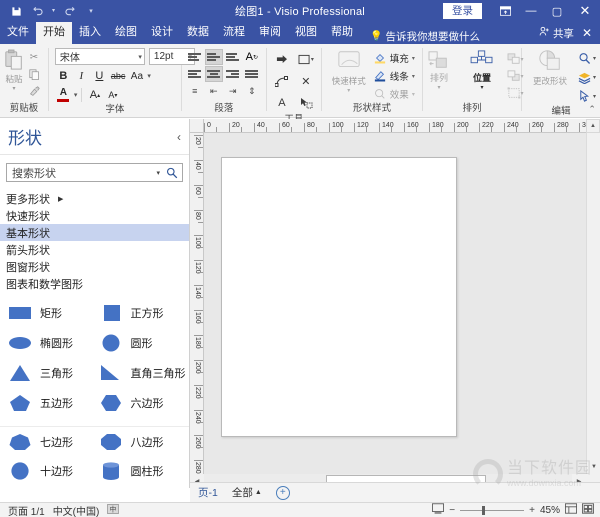 This screenshot has width=600, height=517. I want to click on minimize-button: —, so click(531, 11).